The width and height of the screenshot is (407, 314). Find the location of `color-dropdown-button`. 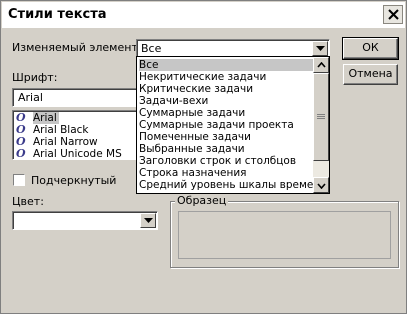

color-dropdown-button is located at coordinates (148, 220).